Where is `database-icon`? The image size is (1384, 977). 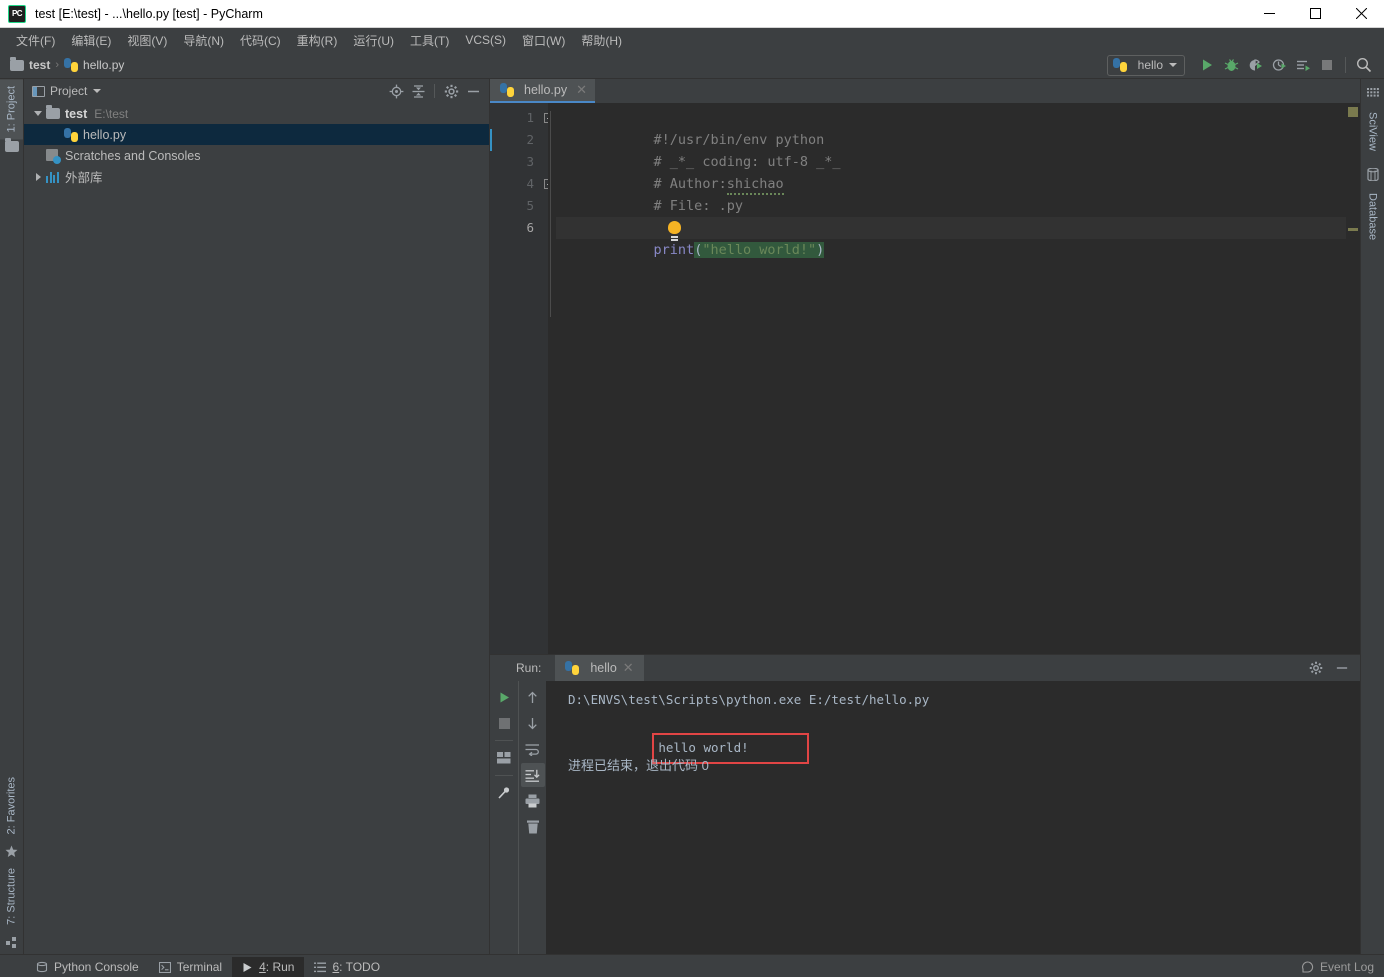
database-icon is located at coordinates (1372, 175).